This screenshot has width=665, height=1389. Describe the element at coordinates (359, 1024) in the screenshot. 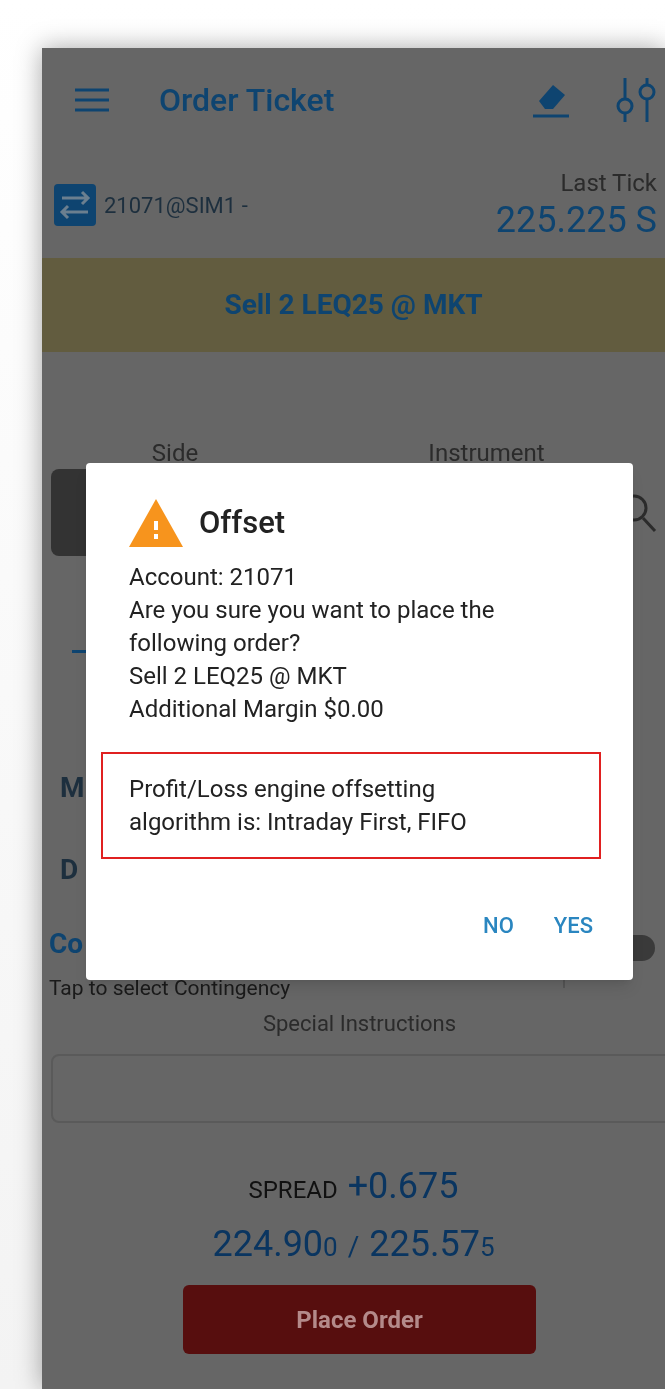

I see `special-instructions-label: Special Instructions` at that location.